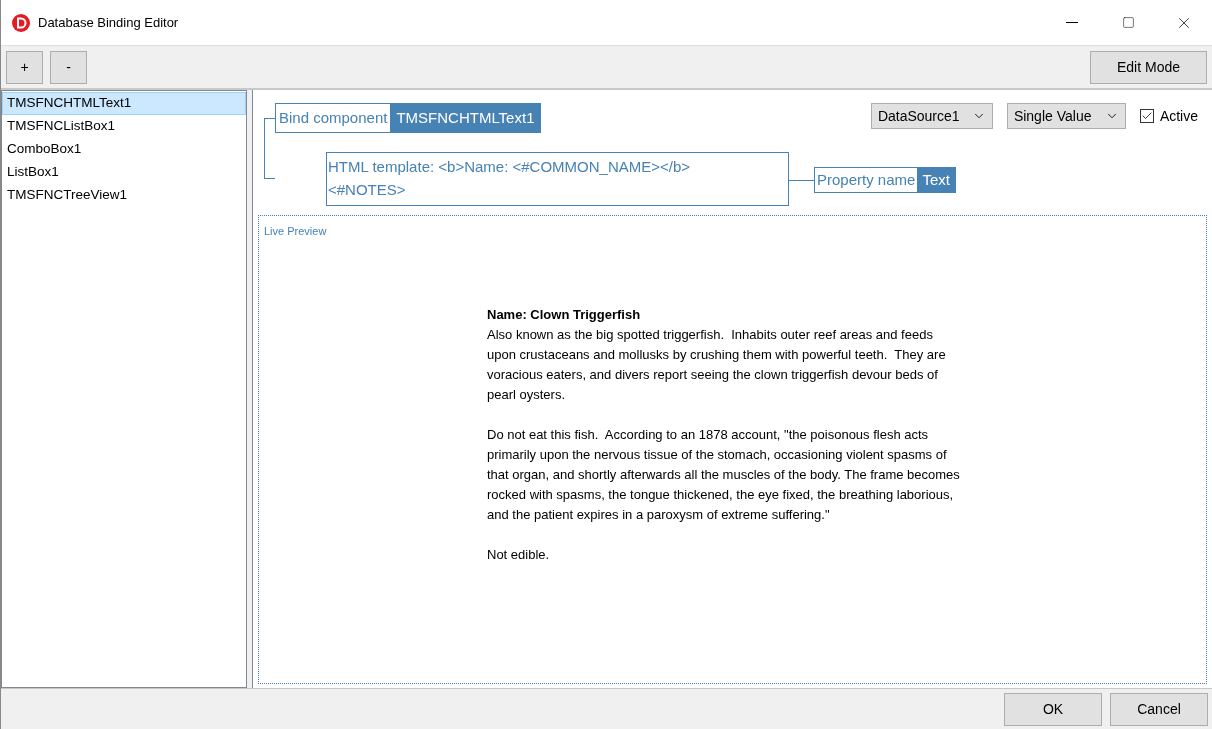 Image resolution: width=1212 pixels, height=729 pixels. Describe the element at coordinates (557, 179) in the screenshot. I see `template-node: HTML template: <b>Name: <#COMMON_NAME></b> <#NOTES>` at that location.